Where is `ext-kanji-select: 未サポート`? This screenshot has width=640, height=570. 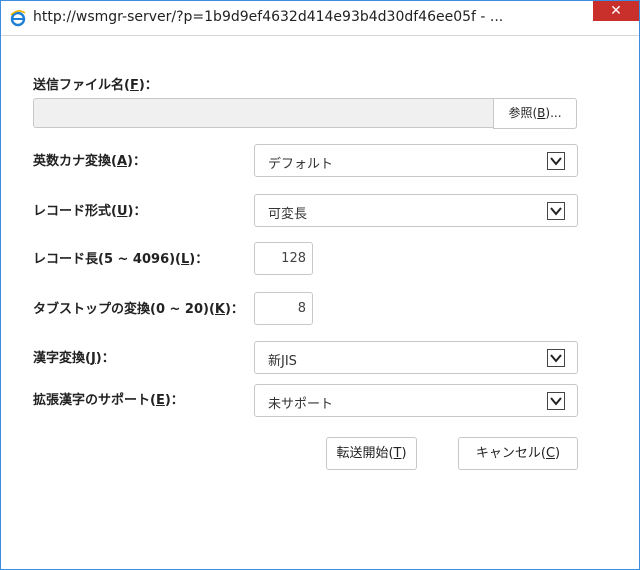 ext-kanji-select: 未サポート is located at coordinates (416, 400).